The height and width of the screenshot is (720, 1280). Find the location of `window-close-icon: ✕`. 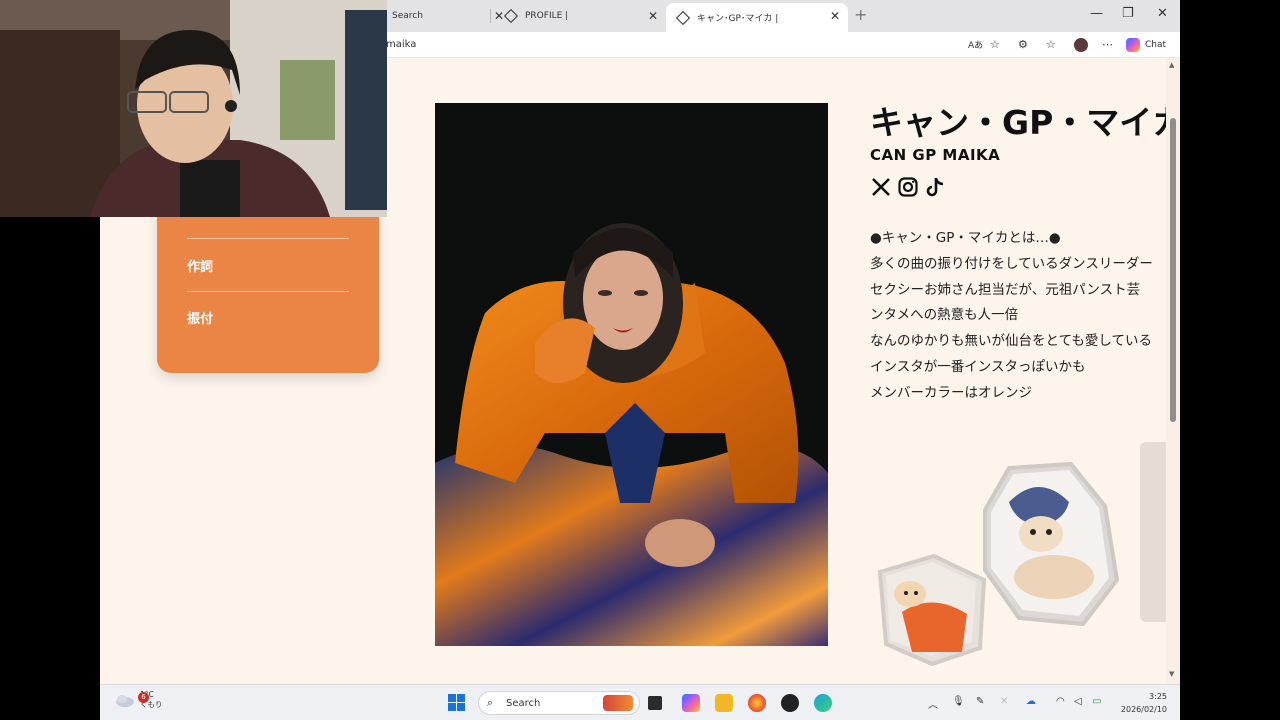

window-close-icon: ✕ is located at coordinates (1162, 13).